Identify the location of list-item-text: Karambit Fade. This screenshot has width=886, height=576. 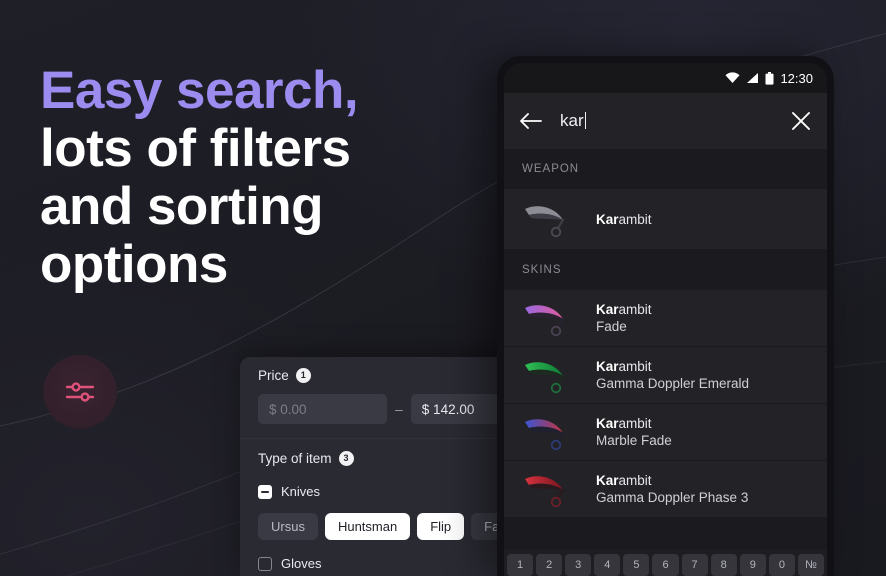
(624, 318).